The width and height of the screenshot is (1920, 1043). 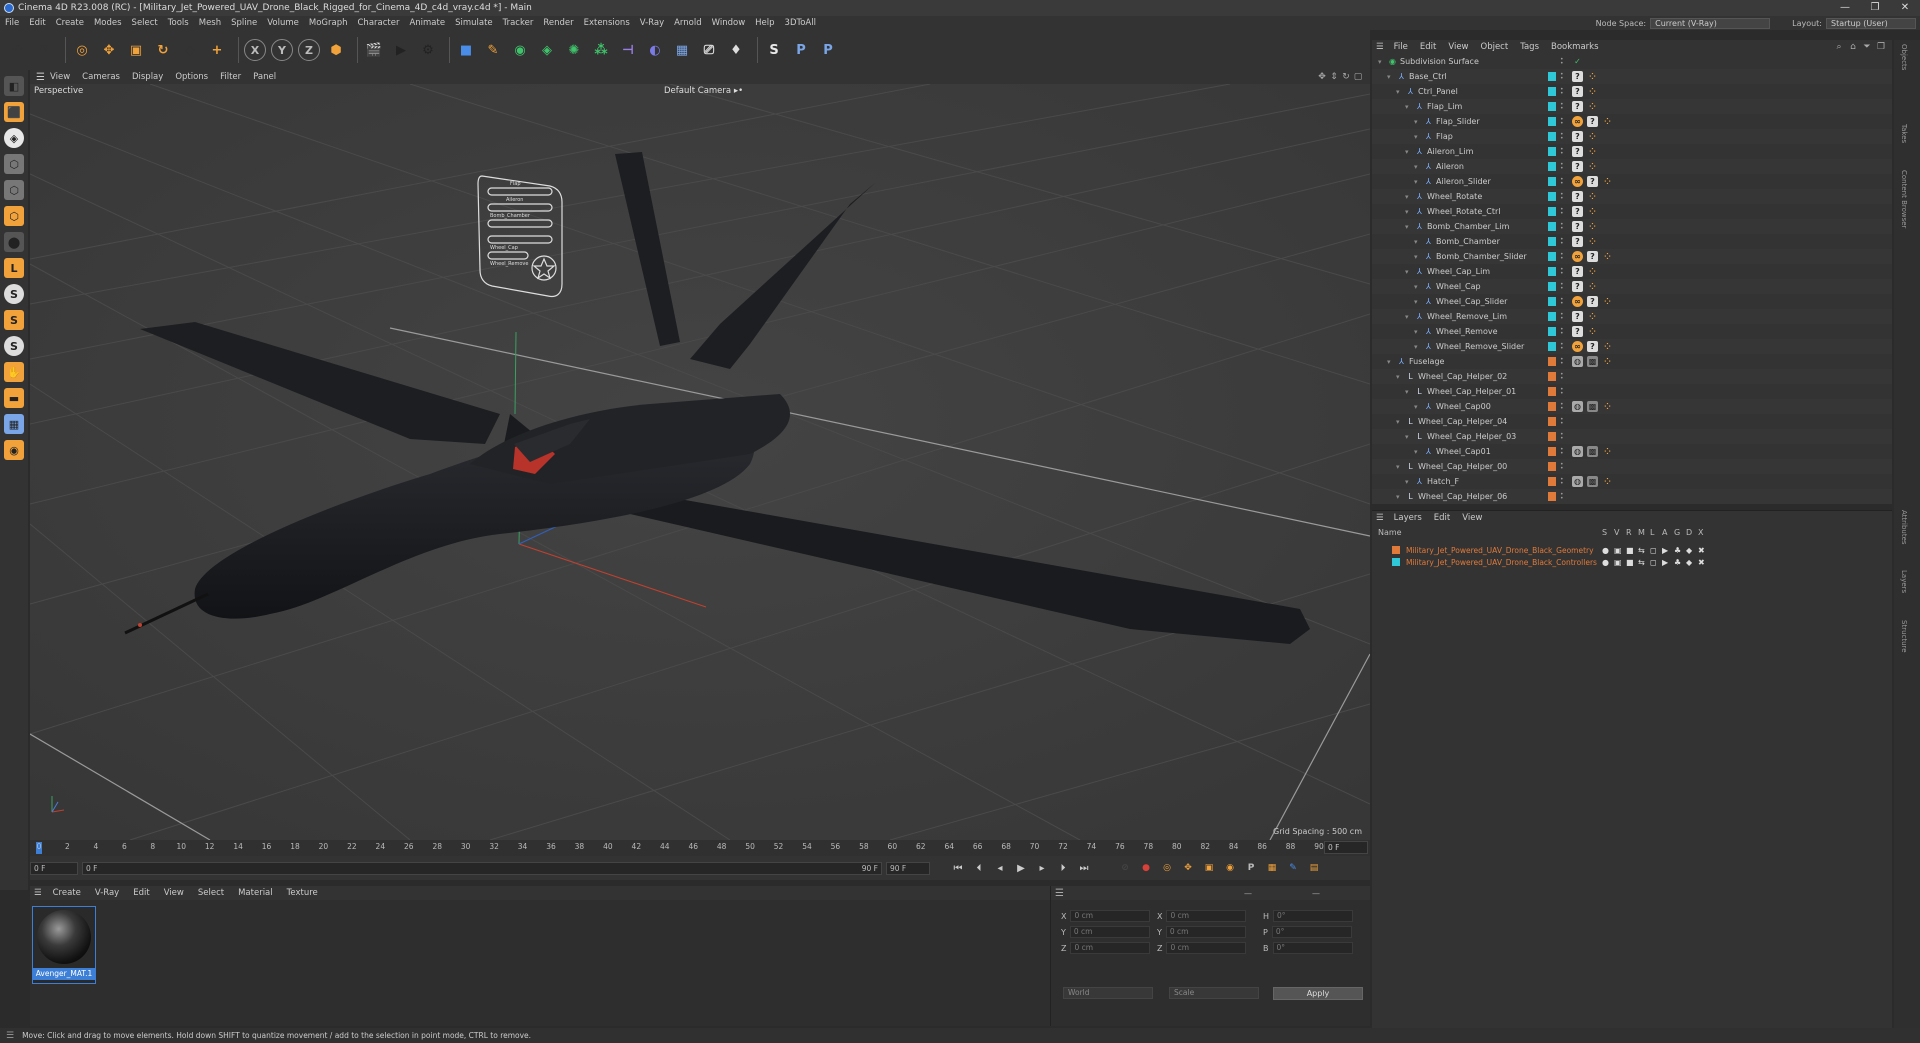 What do you see at coordinates (1632, 106) in the screenshot?
I see `object-row: ▾ ⅄ Flap_Lim • •? ⁘` at bounding box center [1632, 106].